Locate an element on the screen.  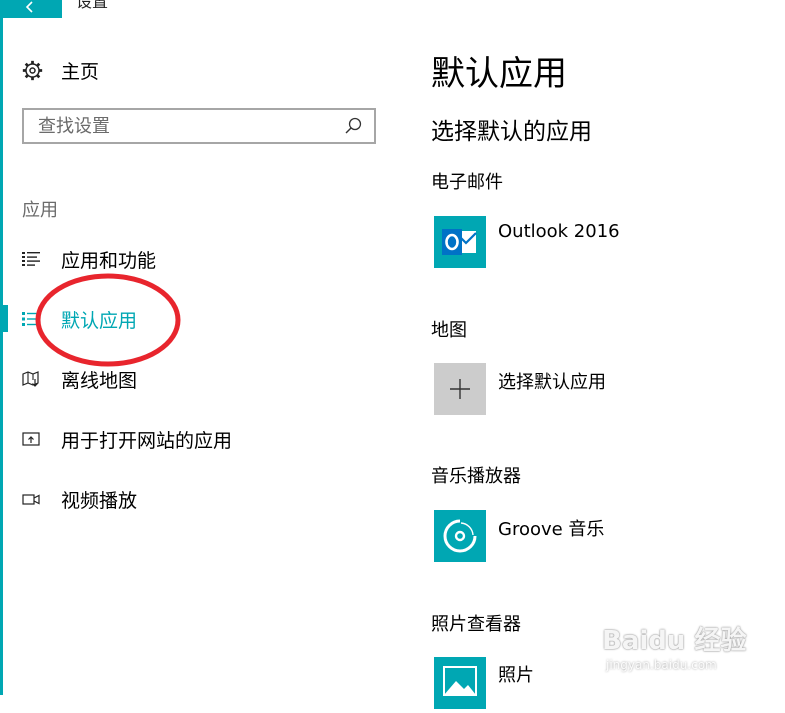
search-input is located at coordinates (183, 126).